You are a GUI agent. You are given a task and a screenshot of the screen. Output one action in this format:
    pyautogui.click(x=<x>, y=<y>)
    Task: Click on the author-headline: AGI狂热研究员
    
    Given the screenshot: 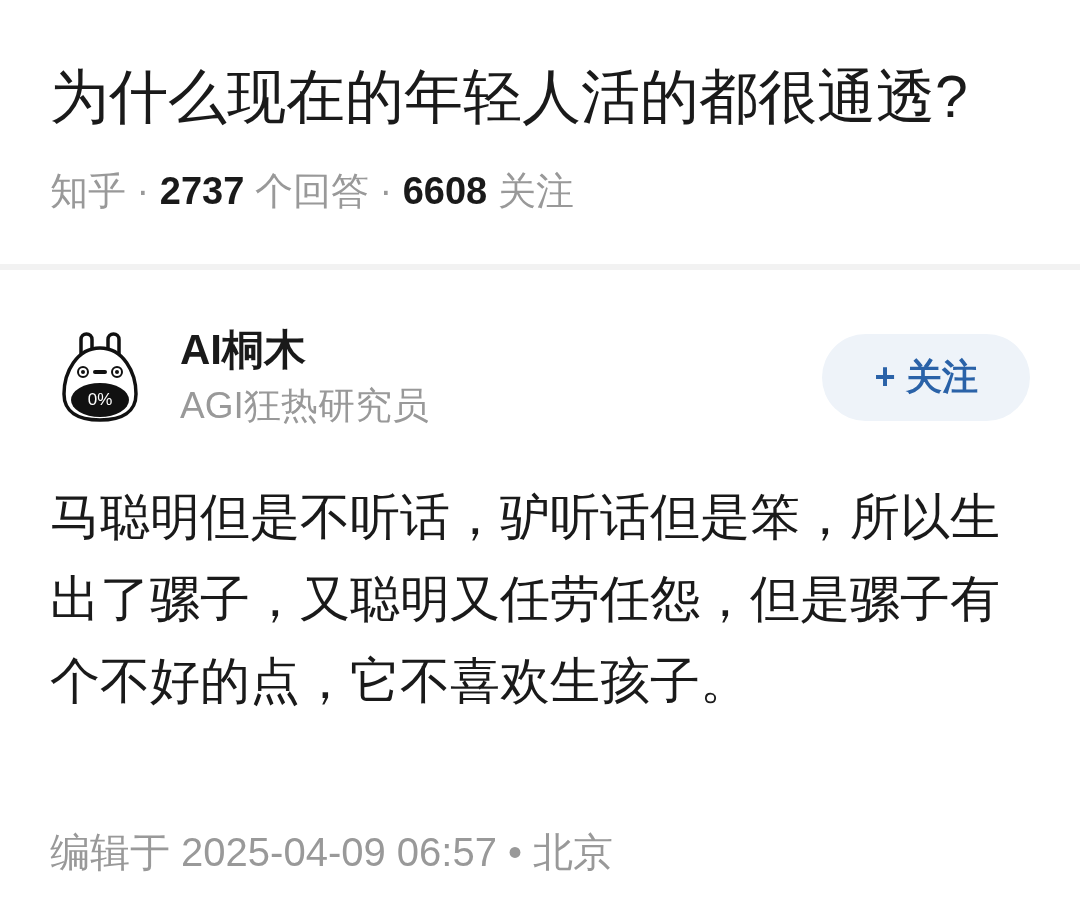 What is the action you would take?
    pyautogui.click(x=304, y=406)
    